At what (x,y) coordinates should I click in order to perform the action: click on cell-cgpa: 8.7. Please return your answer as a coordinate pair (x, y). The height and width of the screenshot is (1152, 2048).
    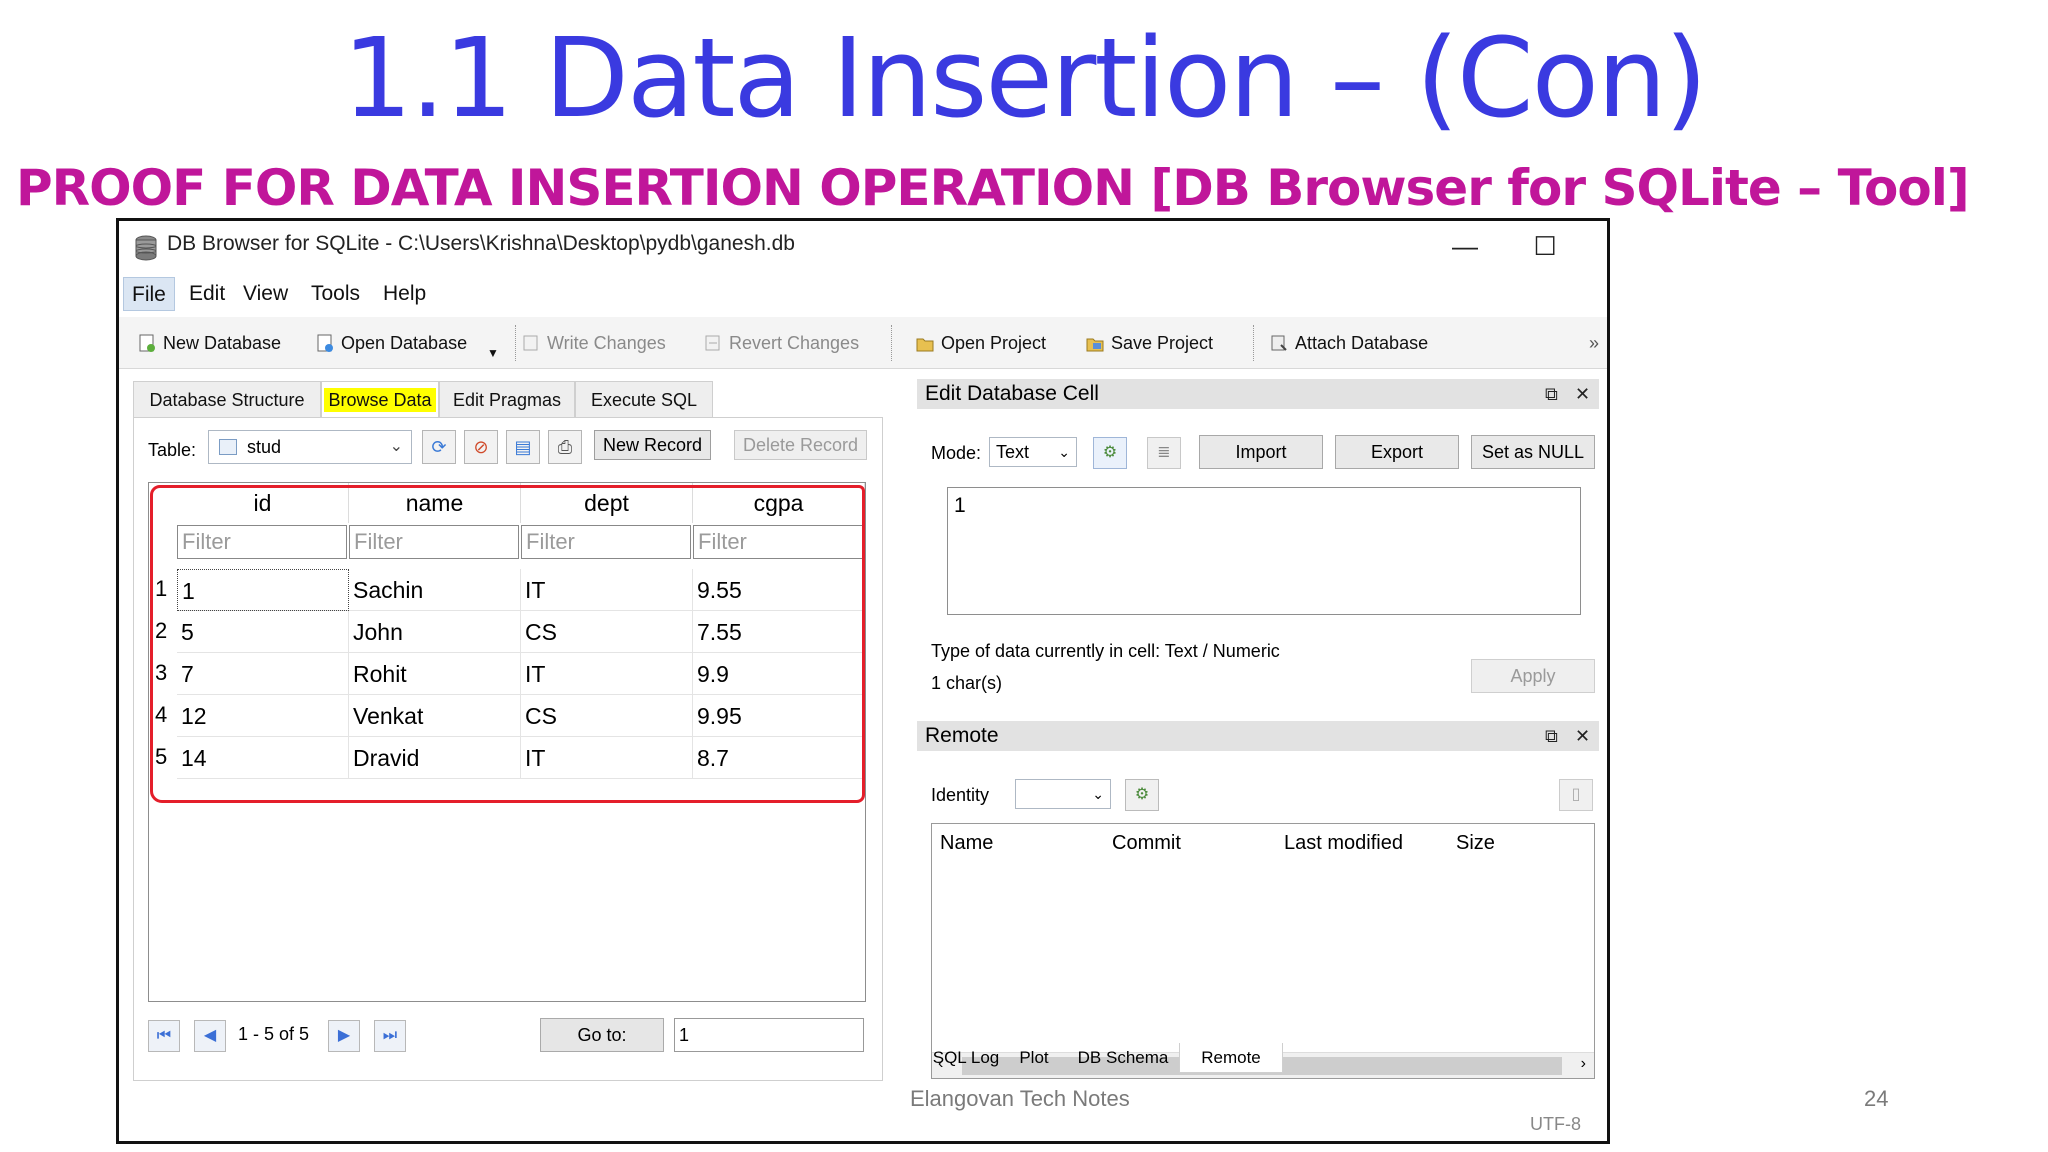
    Looking at the image, I should click on (779, 758).